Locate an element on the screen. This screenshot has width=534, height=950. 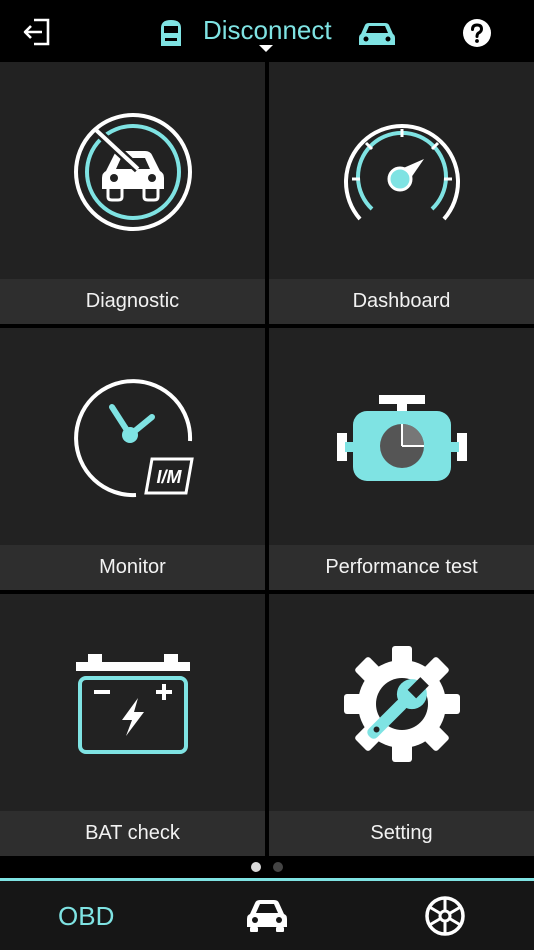
help-circle-icon is located at coordinates (477, 33).